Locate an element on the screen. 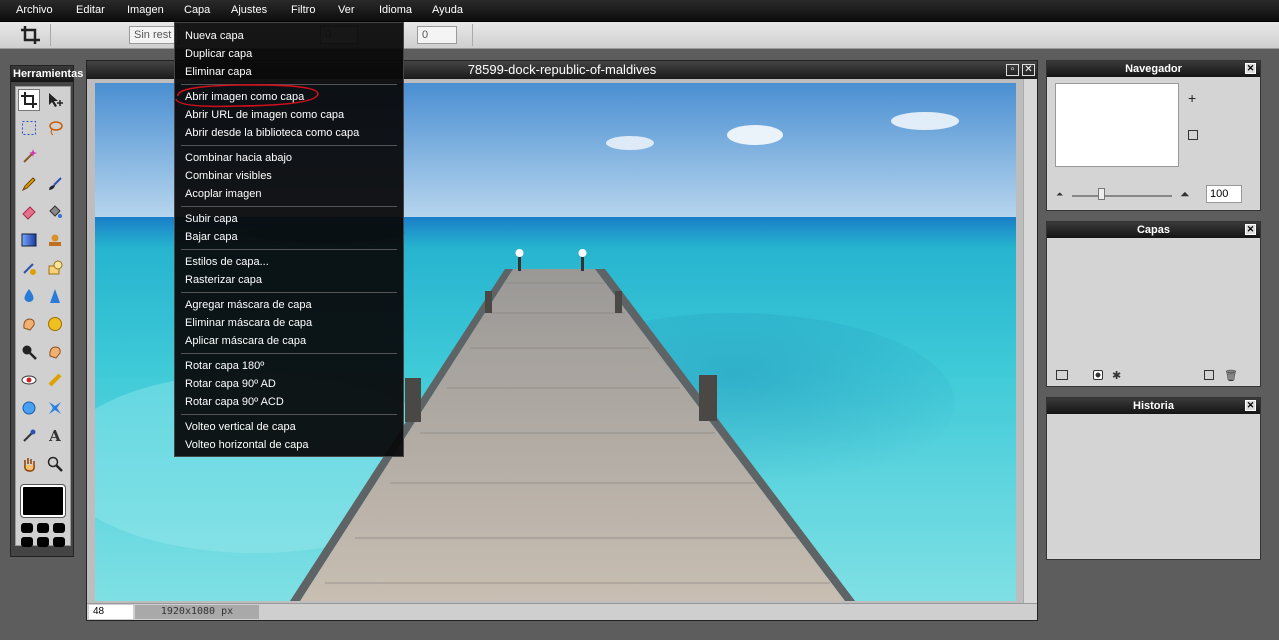  crop-tool-icon is located at coordinates (29, 100).